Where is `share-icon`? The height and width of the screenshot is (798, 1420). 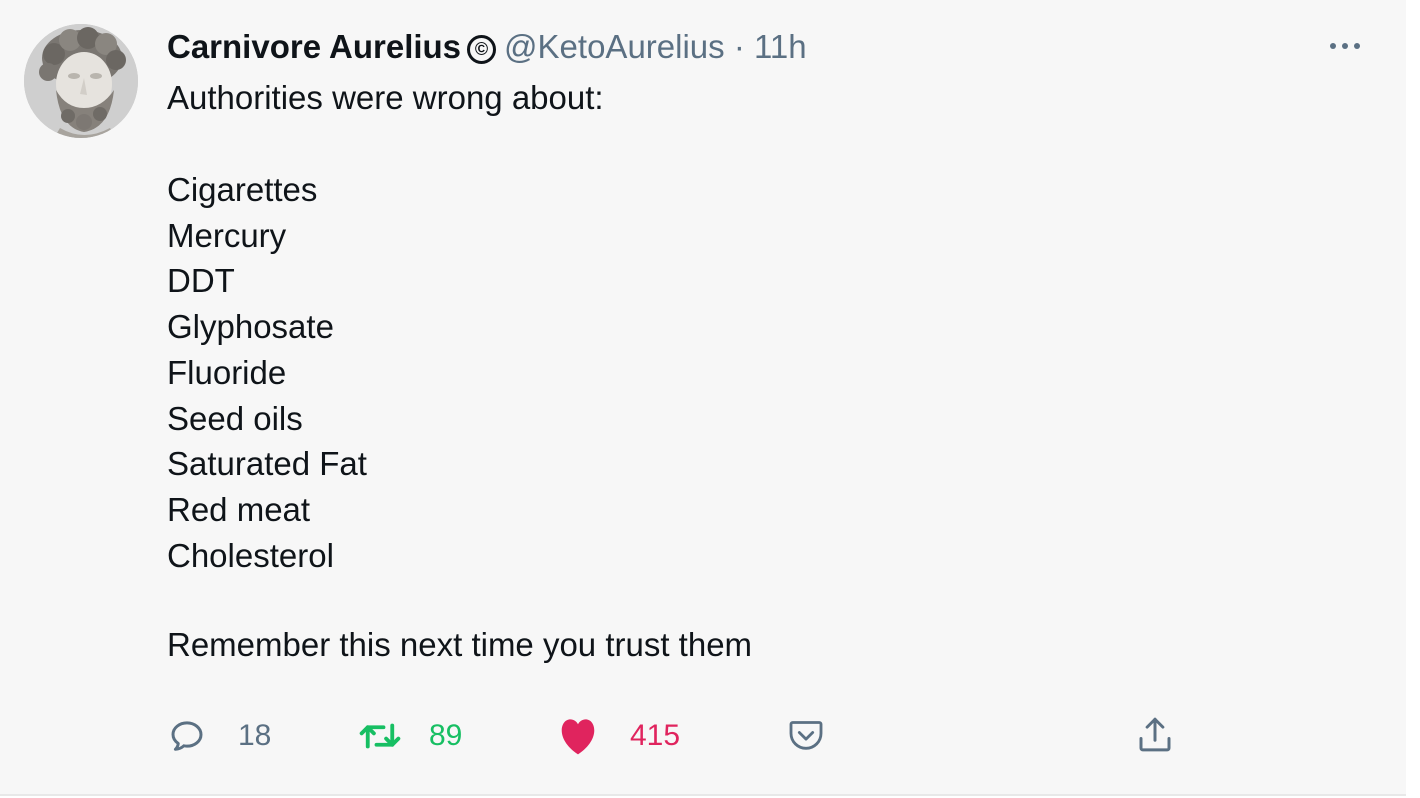
share-icon is located at coordinates (1155, 734).